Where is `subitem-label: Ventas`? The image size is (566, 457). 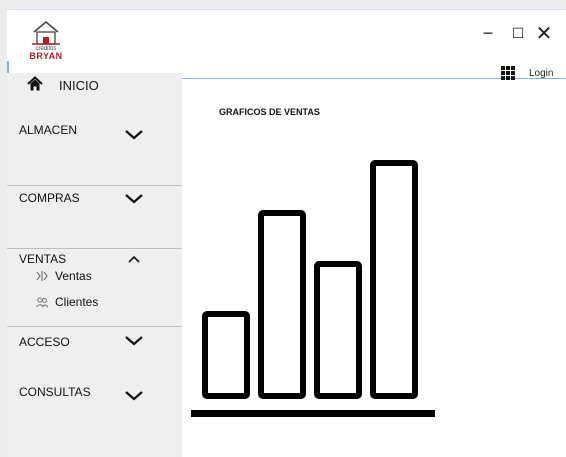 subitem-label: Ventas is located at coordinates (73, 276).